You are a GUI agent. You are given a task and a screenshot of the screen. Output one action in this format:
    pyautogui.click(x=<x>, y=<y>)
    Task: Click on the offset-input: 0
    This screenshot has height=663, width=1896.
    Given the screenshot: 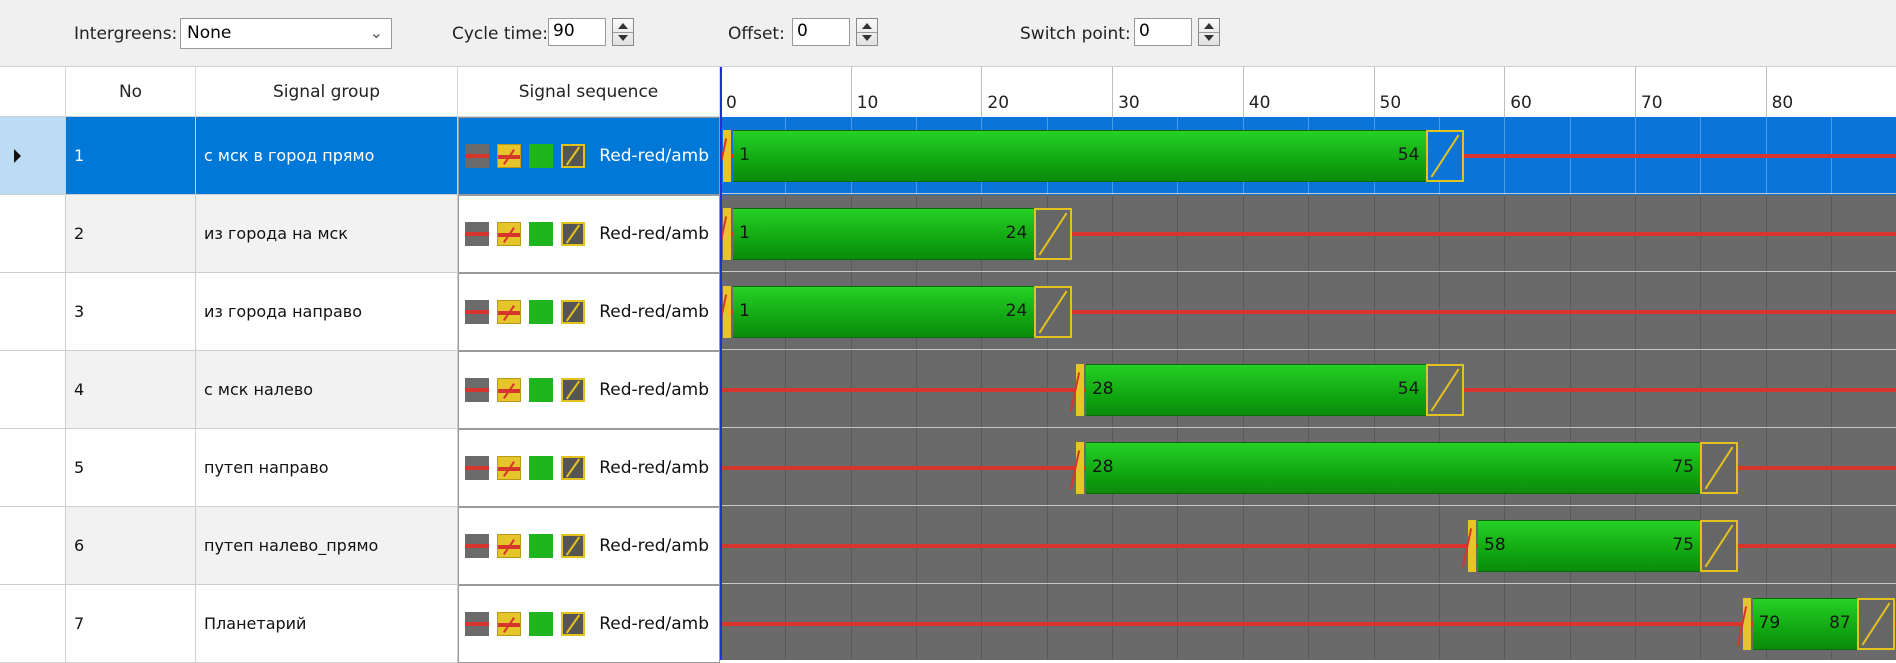 What is the action you would take?
    pyautogui.click(x=821, y=32)
    